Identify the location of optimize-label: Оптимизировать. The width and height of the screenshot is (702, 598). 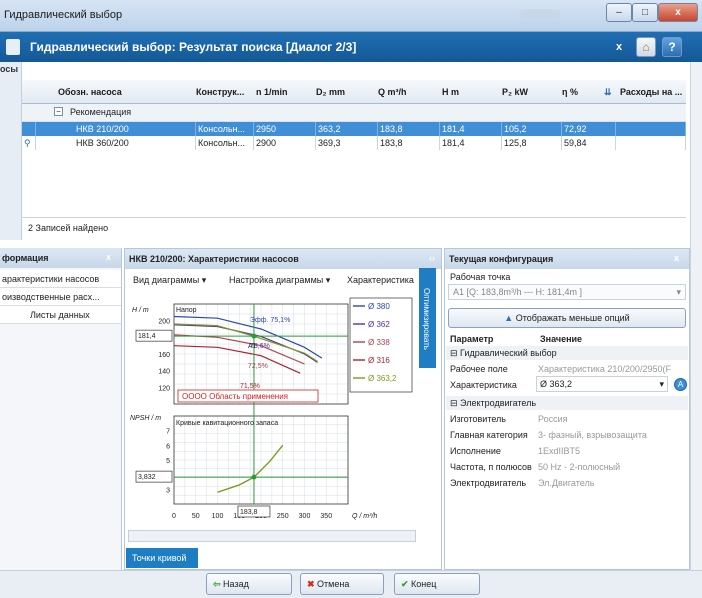
(426, 319).